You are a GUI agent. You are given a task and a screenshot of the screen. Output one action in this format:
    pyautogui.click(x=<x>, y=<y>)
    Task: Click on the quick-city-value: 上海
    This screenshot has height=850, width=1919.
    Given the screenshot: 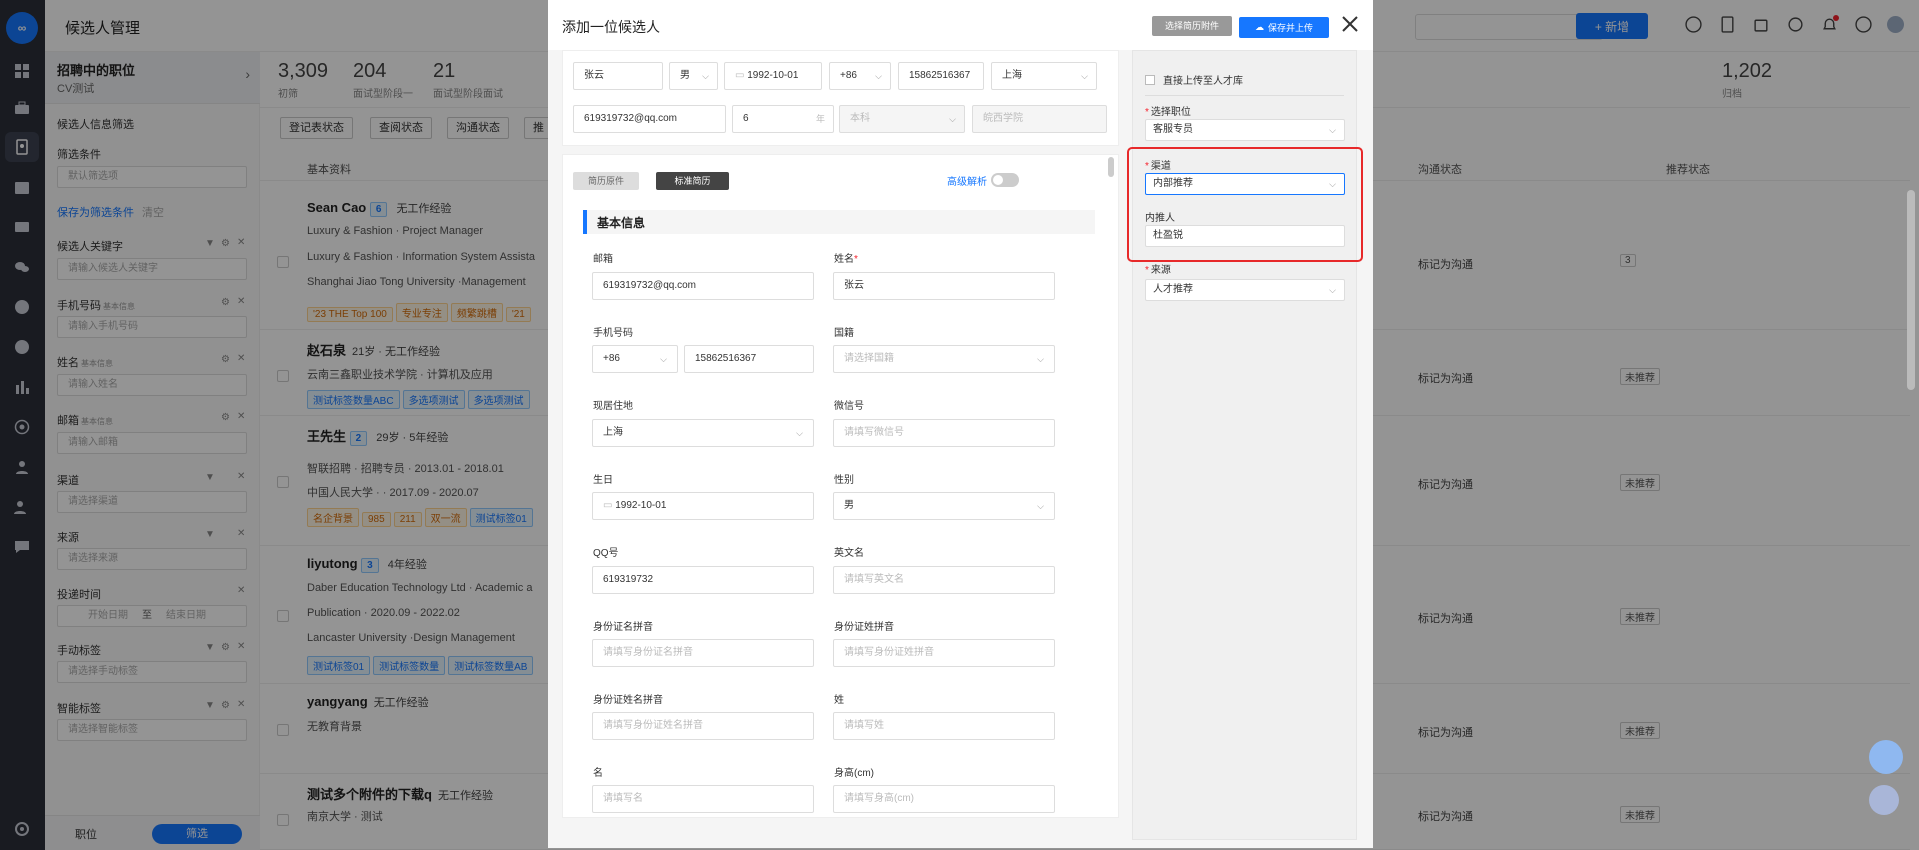 What is the action you would take?
    pyautogui.click(x=1012, y=75)
    